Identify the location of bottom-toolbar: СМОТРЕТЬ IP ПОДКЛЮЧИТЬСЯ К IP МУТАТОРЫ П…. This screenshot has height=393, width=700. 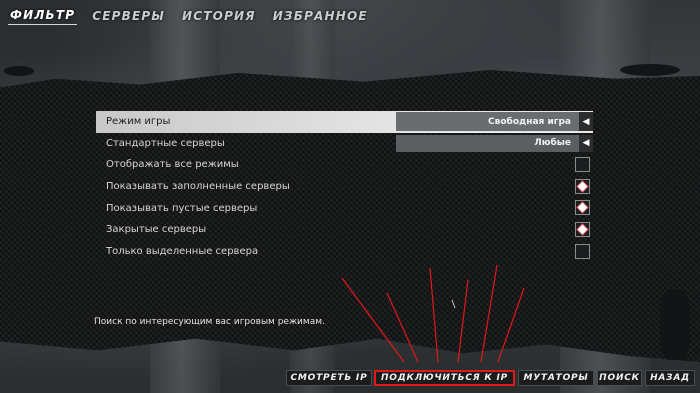
(350, 377).